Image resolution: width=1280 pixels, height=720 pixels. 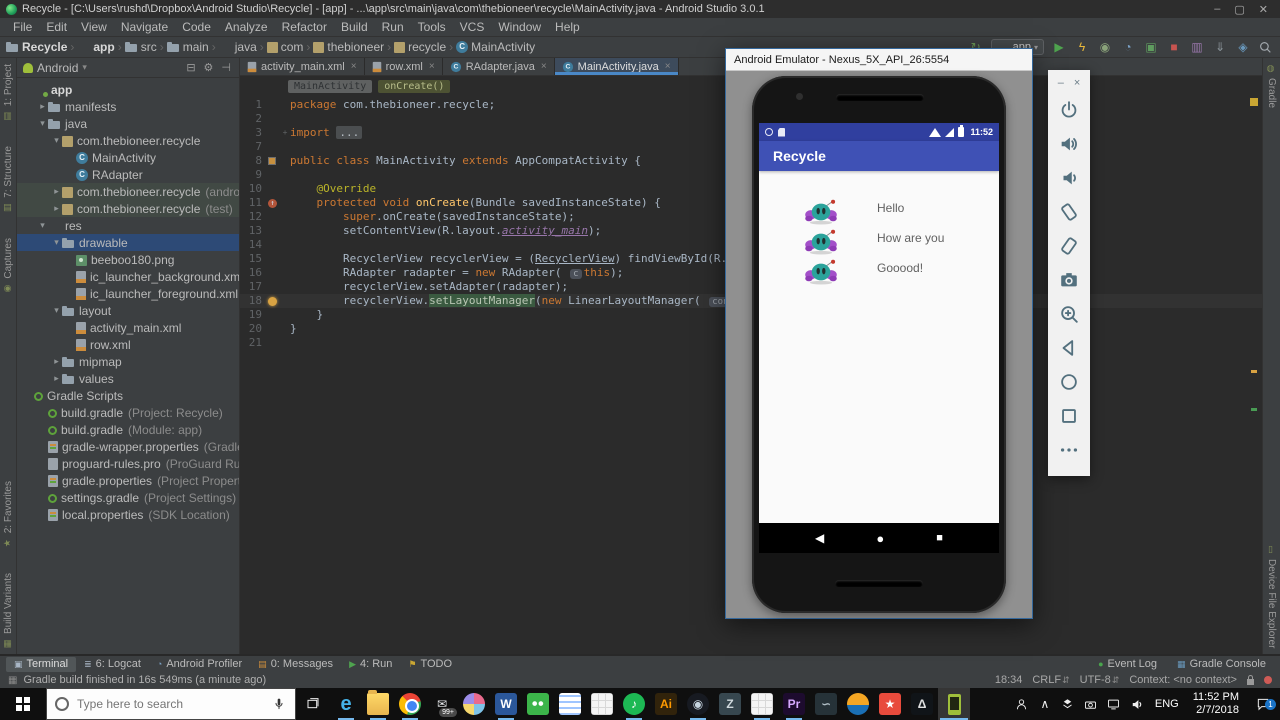 I want to click on action-center-button: 1, so click(x=1263, y=704).